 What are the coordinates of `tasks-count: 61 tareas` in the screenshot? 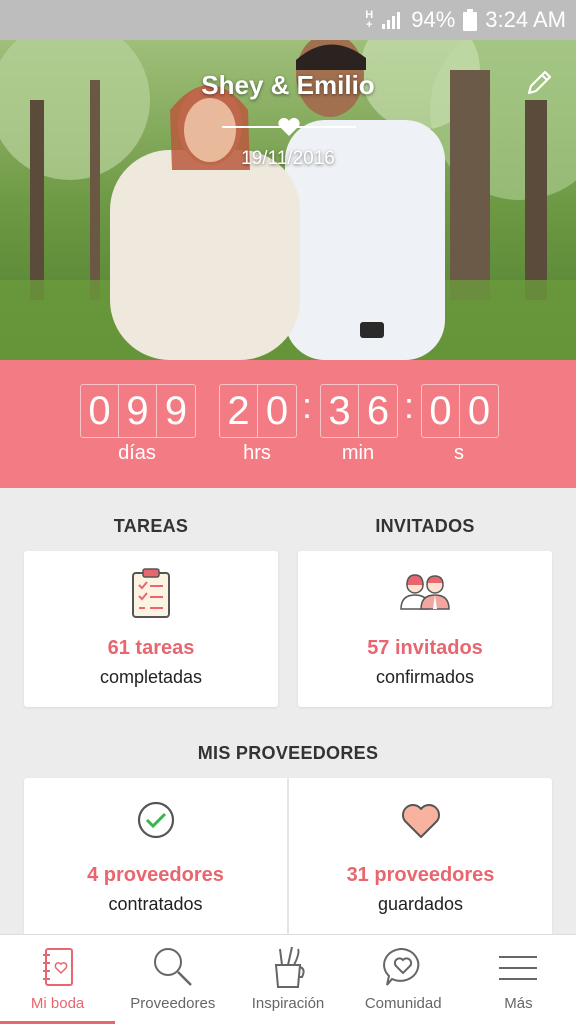 It's located at (151, 648).